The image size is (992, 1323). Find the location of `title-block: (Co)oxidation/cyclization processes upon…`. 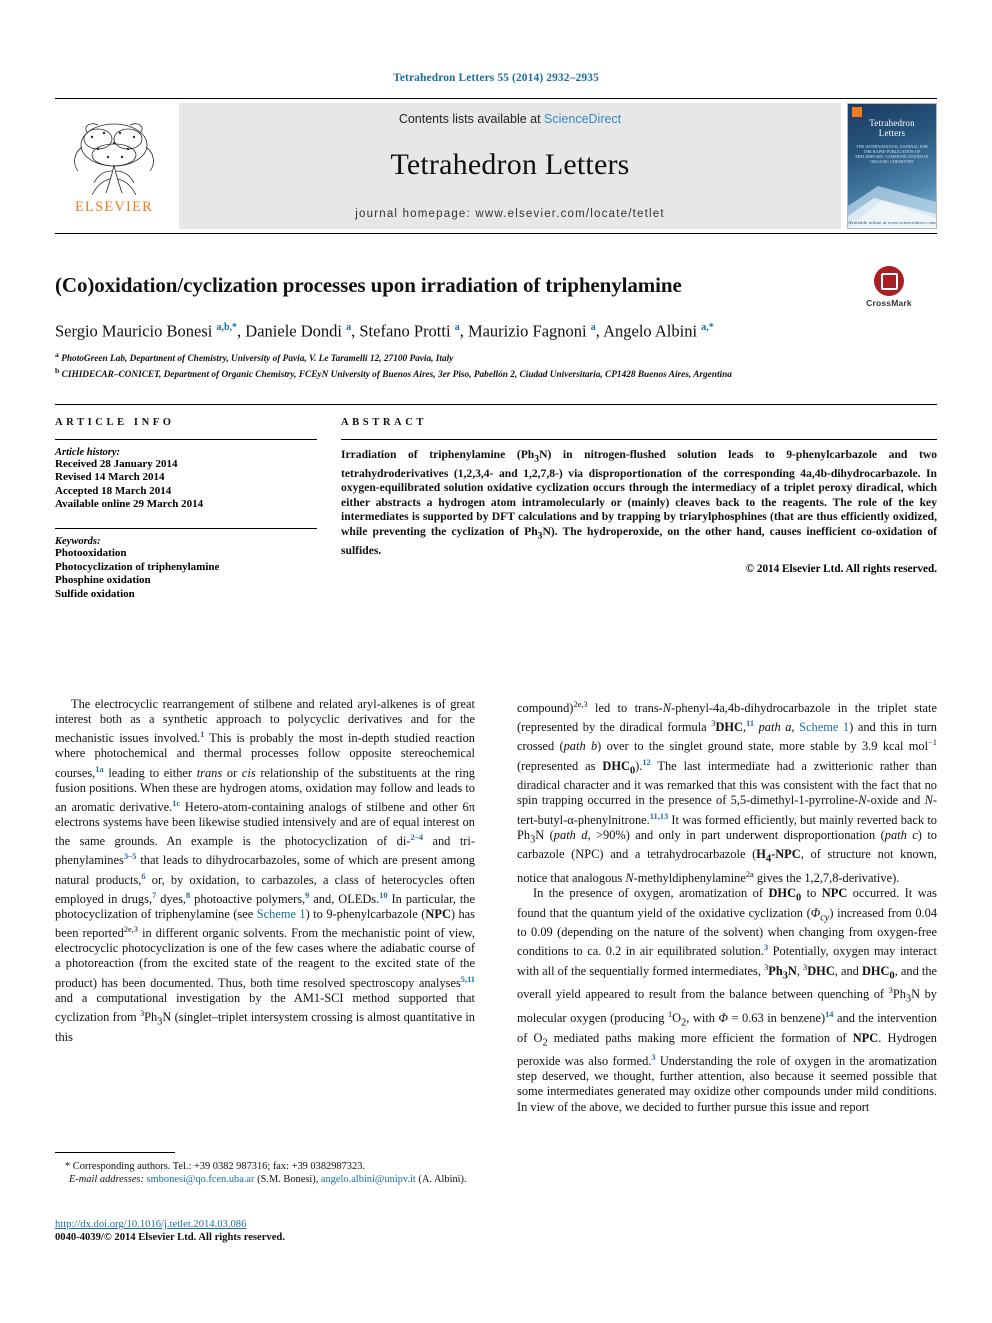

title-block: (Co)oxidation/cyclization processes upon… is located at coordinates (496, 324).